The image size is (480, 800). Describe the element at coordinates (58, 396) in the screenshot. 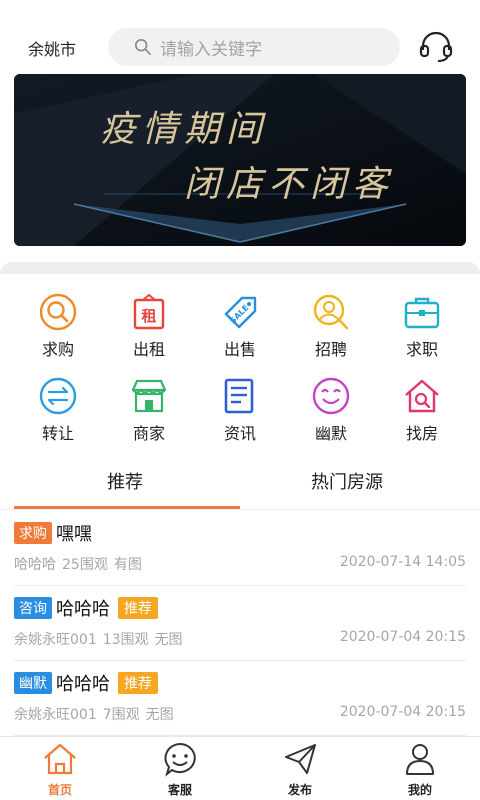

I see `transfer-arrows-icon` at that location.